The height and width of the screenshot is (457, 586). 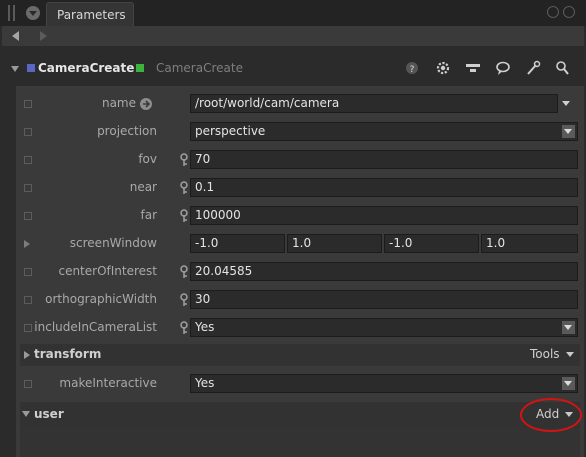 I want to click on param-row-orthographicwidth: orthographicWidth 30, so click(x=300, y=300).